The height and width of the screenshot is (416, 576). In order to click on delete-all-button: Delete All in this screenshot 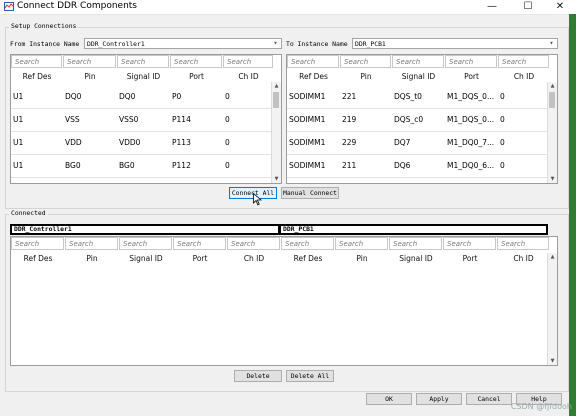, I will do `click(310, 376)`.